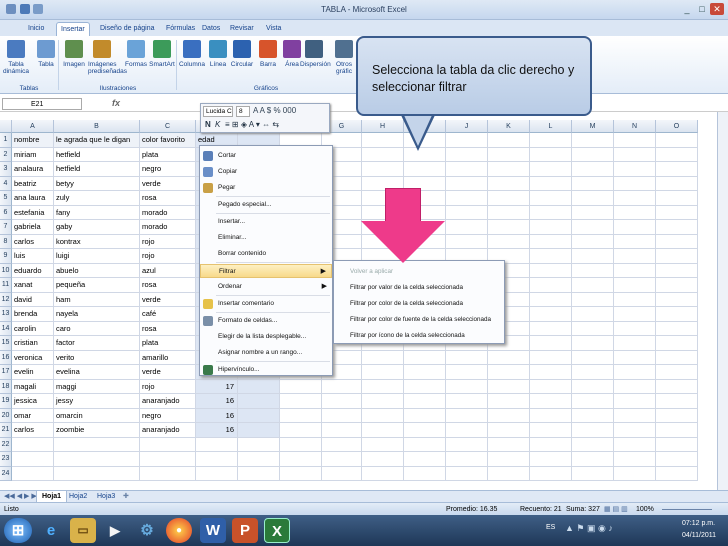  What do you see at coordinates (266, 172) in the screenshot?
I see `menu-item-1: Copiar` at bounding box center [266, 172].